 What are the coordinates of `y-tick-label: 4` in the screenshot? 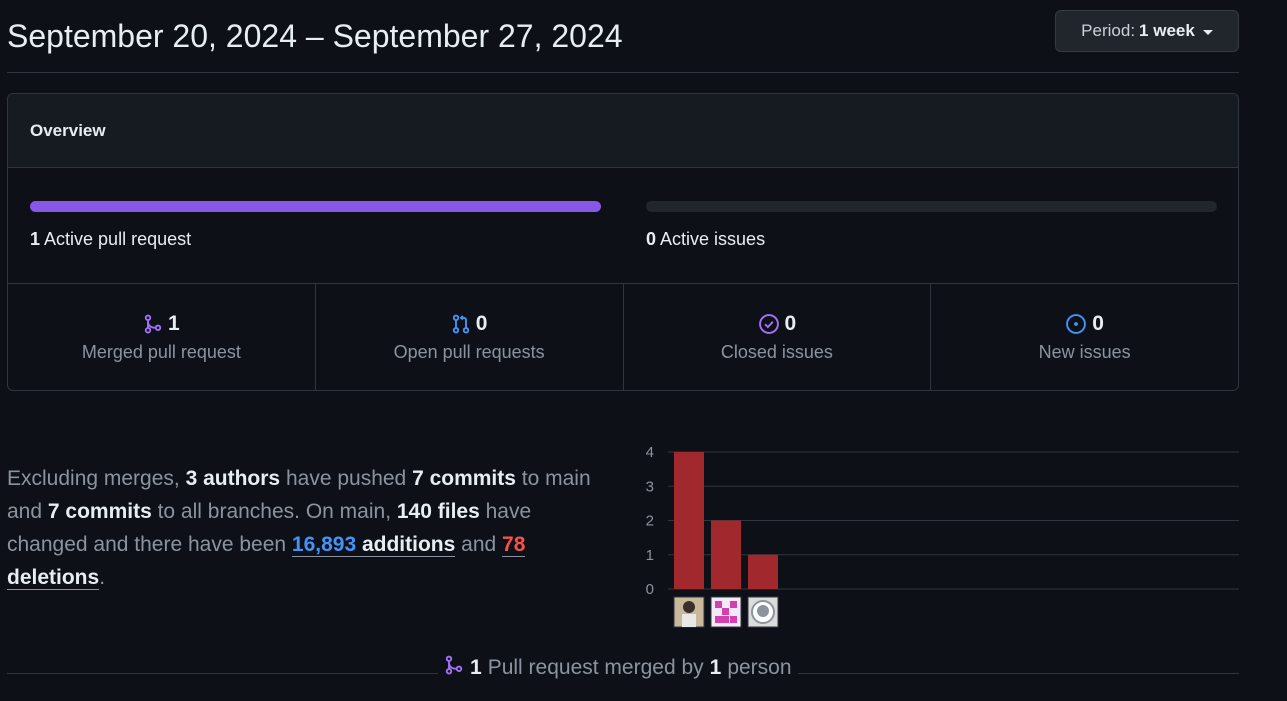 It's located at (650, 452).